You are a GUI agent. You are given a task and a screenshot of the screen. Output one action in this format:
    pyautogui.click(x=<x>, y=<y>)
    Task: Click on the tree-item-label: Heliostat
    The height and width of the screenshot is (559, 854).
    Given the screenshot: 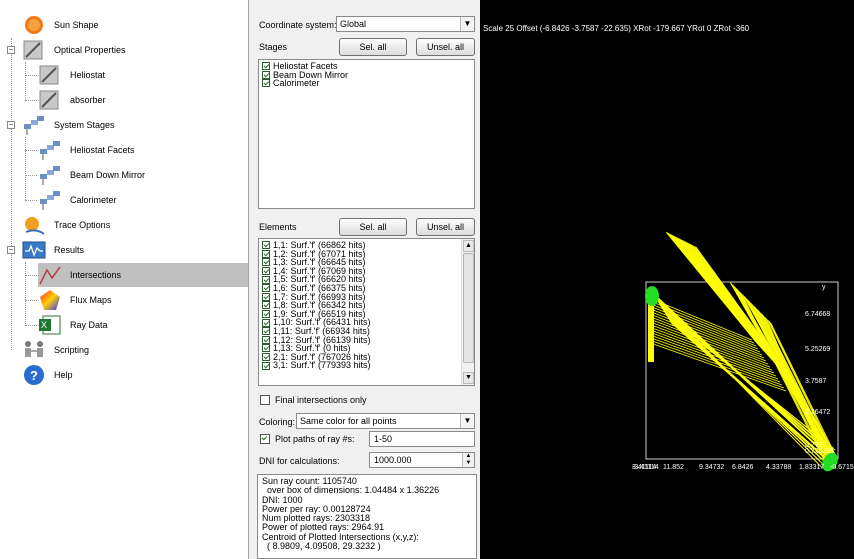 What is the action you would take?
    pyautogui.click(x=88, y=75)
    